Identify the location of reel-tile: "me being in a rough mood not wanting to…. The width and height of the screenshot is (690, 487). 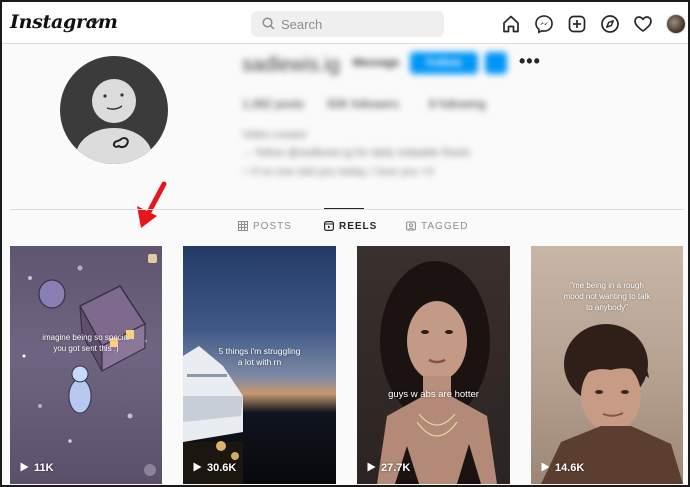
(607, 365).